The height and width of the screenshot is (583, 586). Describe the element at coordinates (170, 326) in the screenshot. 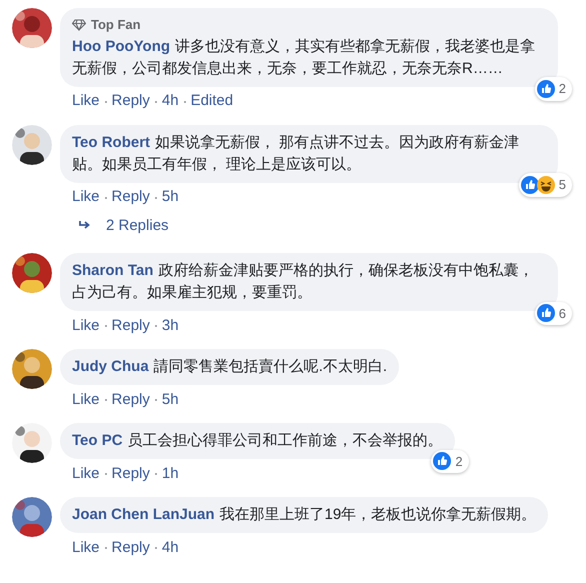

I see `timestamp-link: 3h` at that location.